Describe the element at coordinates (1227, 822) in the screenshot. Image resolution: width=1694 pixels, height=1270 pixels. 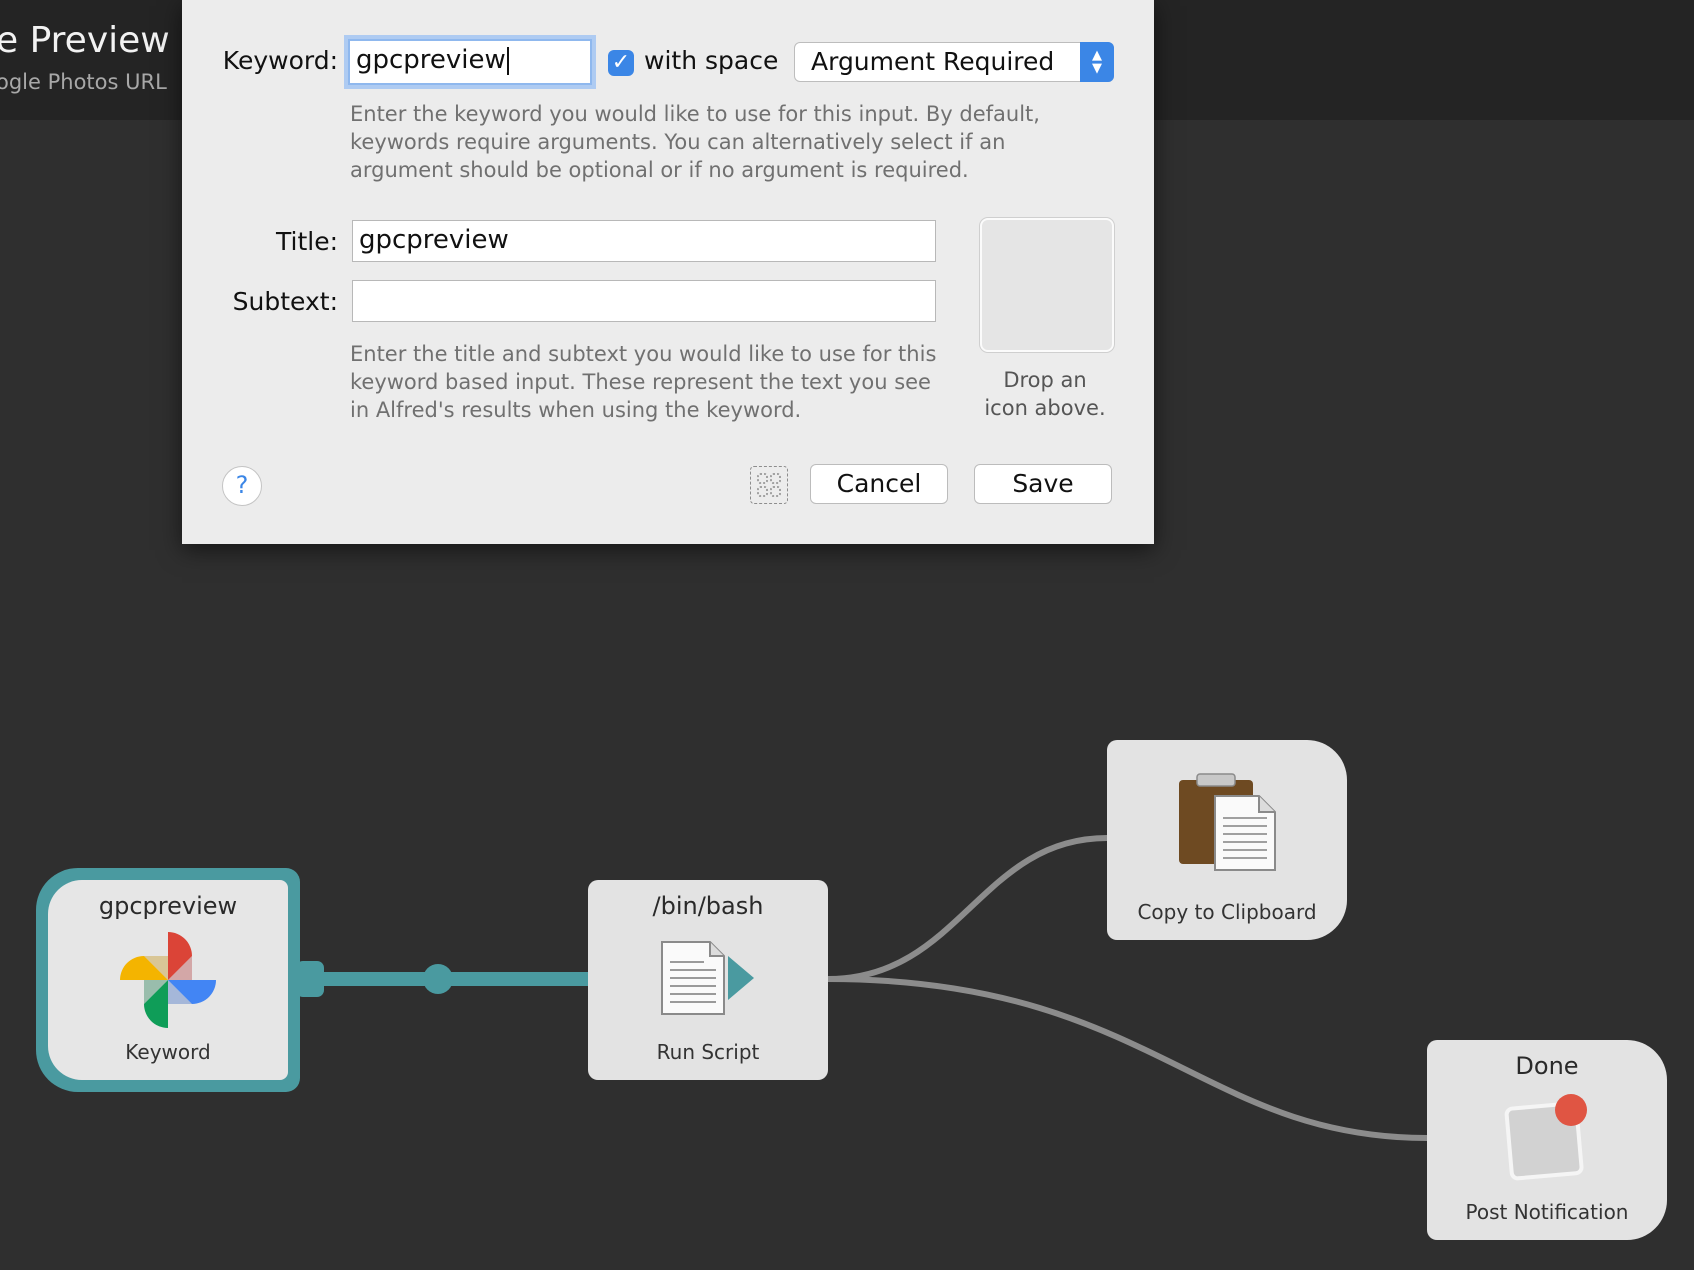
I see `clipboard-icon` at that location.